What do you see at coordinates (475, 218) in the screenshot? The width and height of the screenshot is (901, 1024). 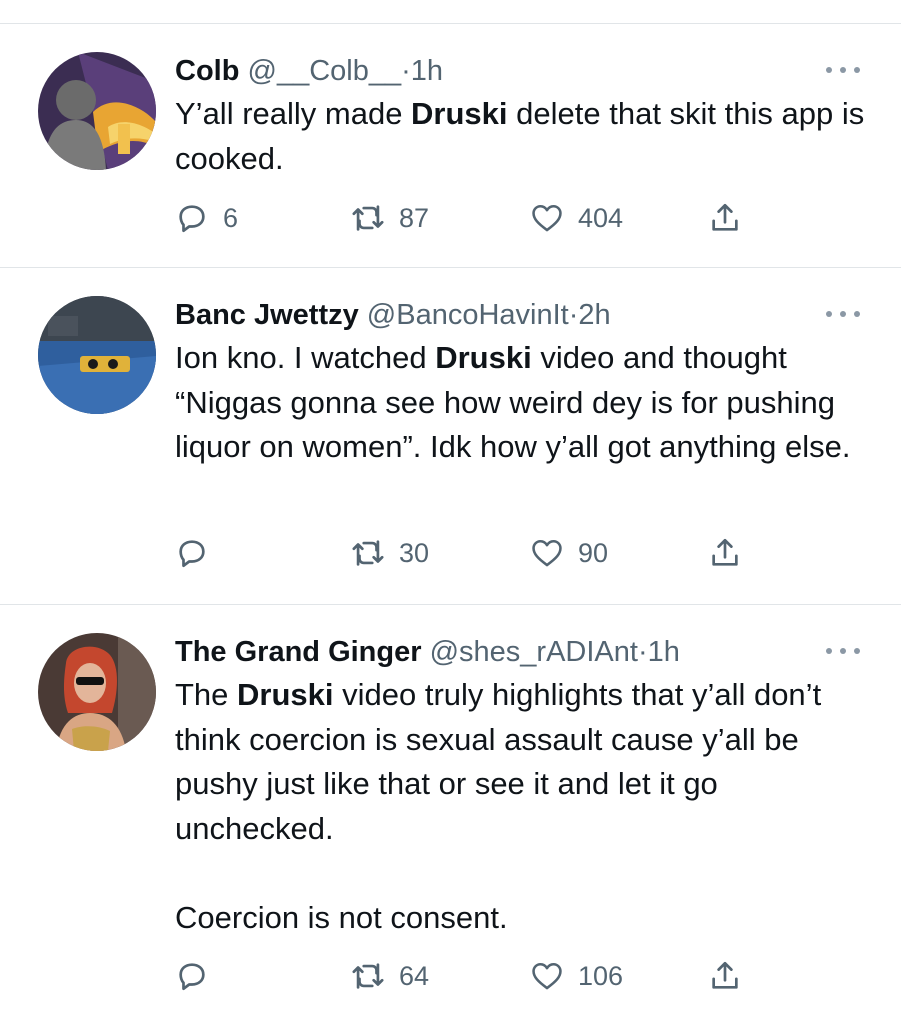 I see `tweet-actions: 6 87 404` at bounding box center [475, 218].